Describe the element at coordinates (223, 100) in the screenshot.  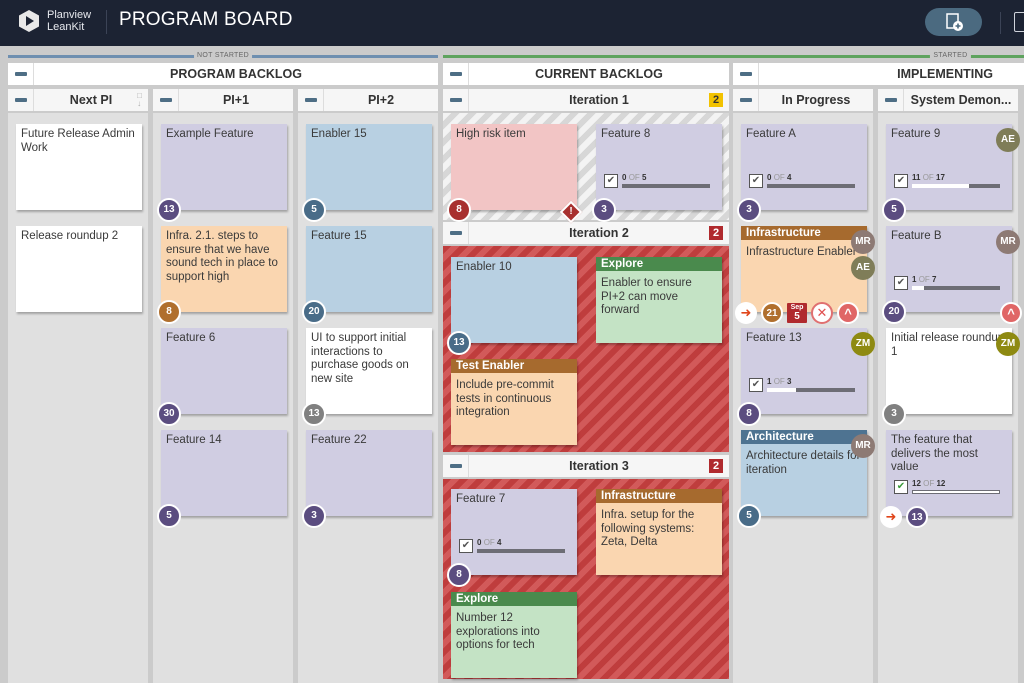
I see `lane-header-pi1: PI+1` at that location.